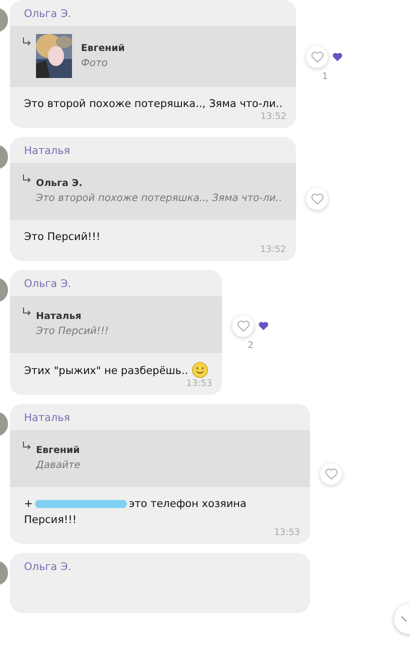  I want to click on quoted-message: Евгений Давайте, so click(160, 458).